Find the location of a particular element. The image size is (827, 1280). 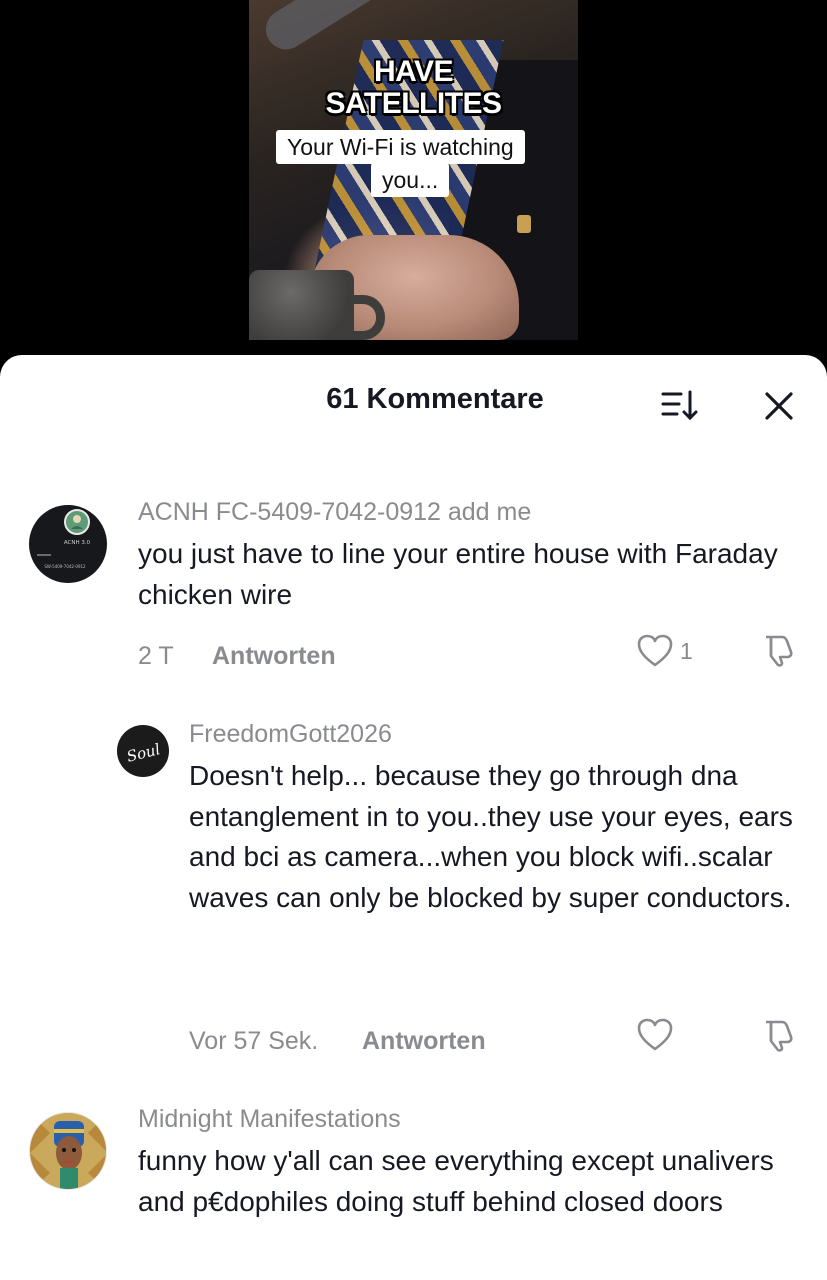

avatar-image: Soul is located at coordinates (143, 753).